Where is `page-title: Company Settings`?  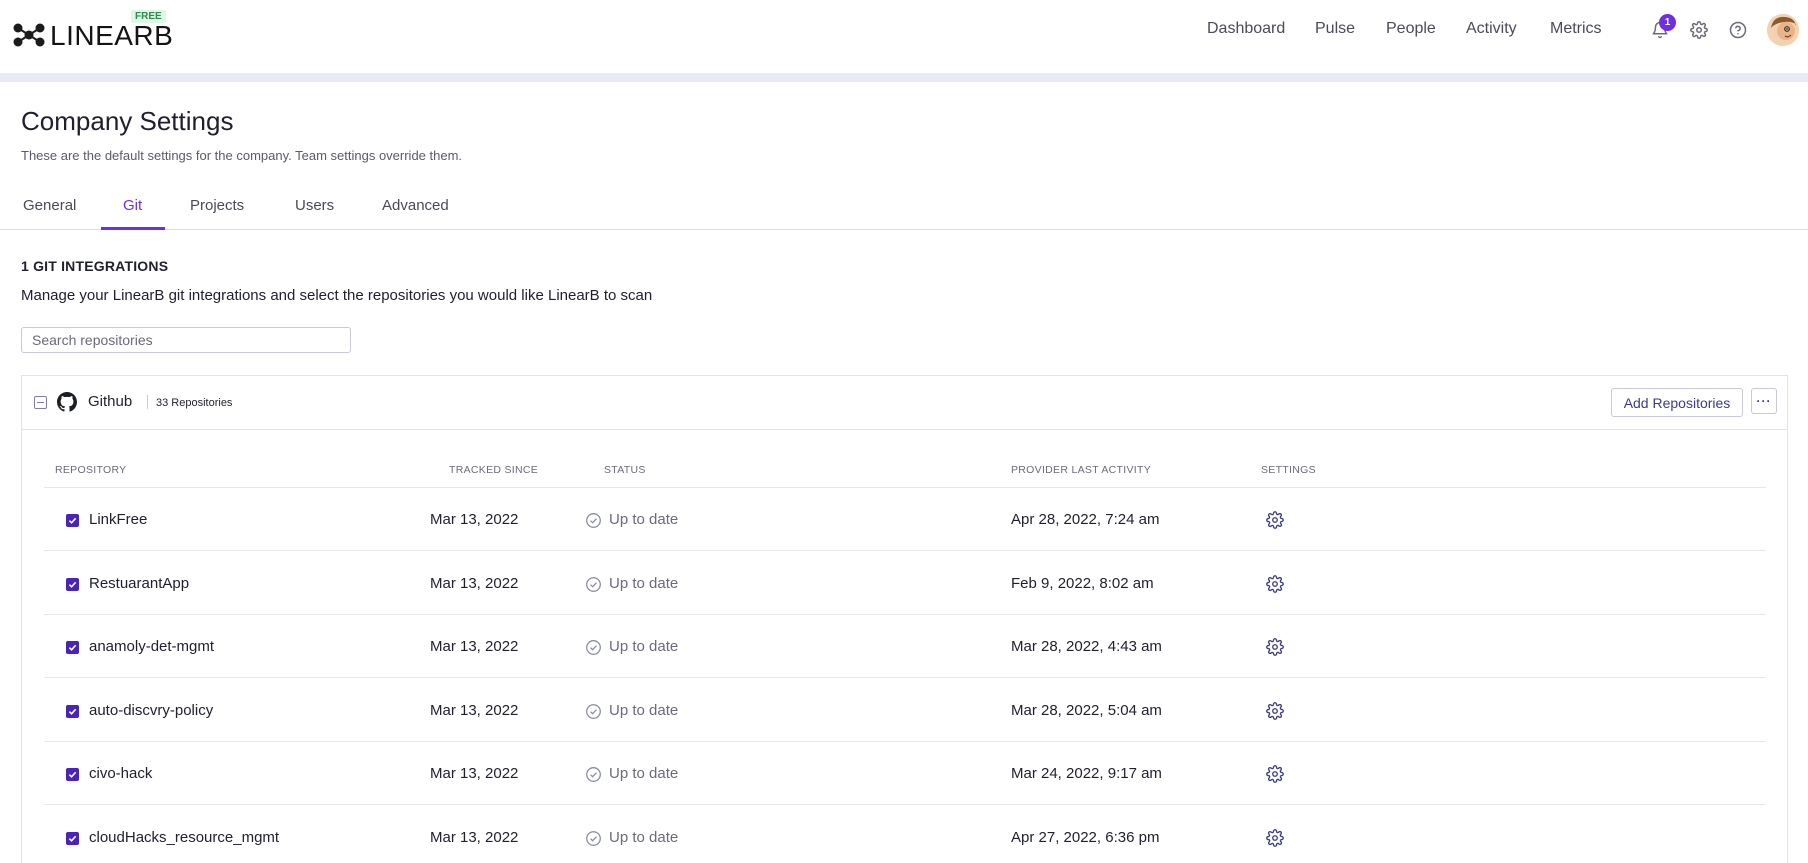 page-title: Company Settings is located at coordinates (127, 121).